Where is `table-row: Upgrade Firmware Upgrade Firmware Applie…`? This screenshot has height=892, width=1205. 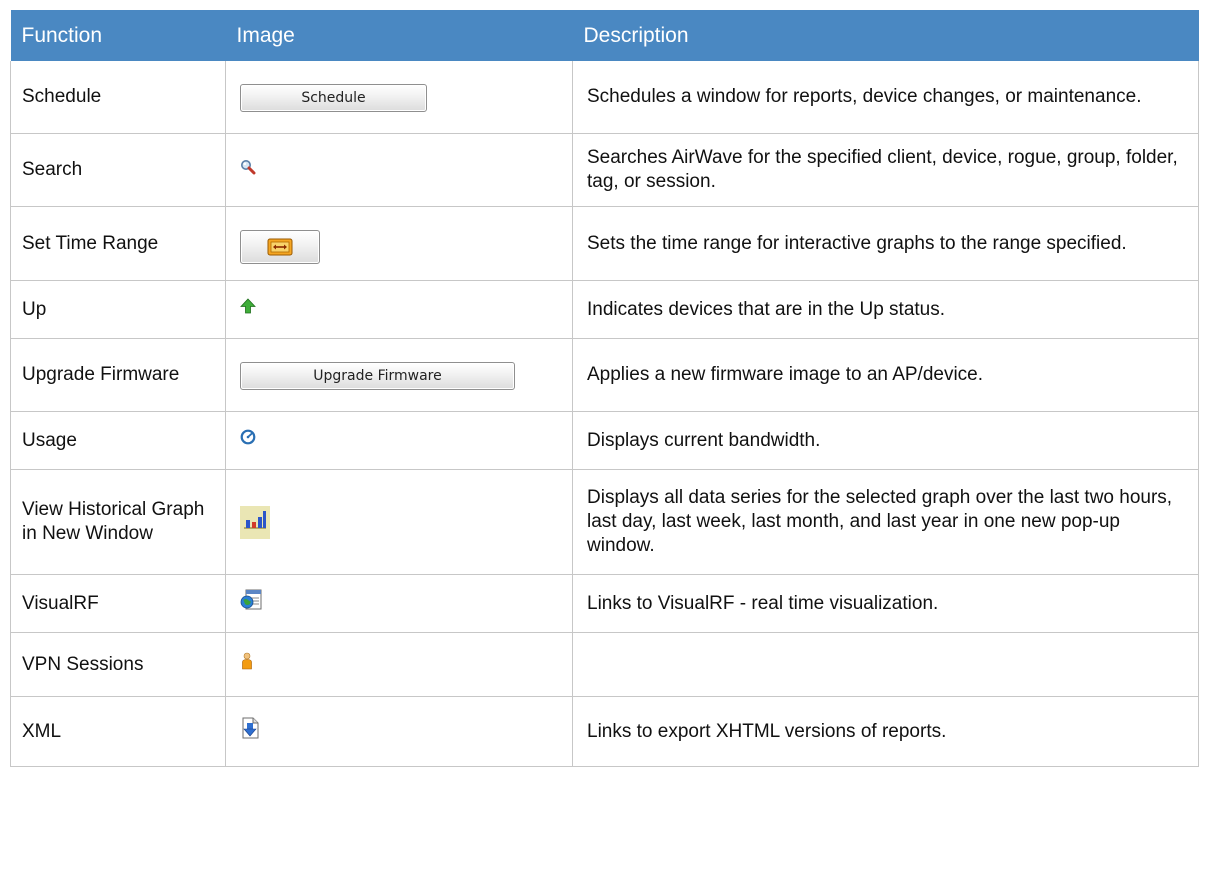 table-row: Upgrade Firmware Upgrade Firmware Applie… is located at coordinates (604, 375).